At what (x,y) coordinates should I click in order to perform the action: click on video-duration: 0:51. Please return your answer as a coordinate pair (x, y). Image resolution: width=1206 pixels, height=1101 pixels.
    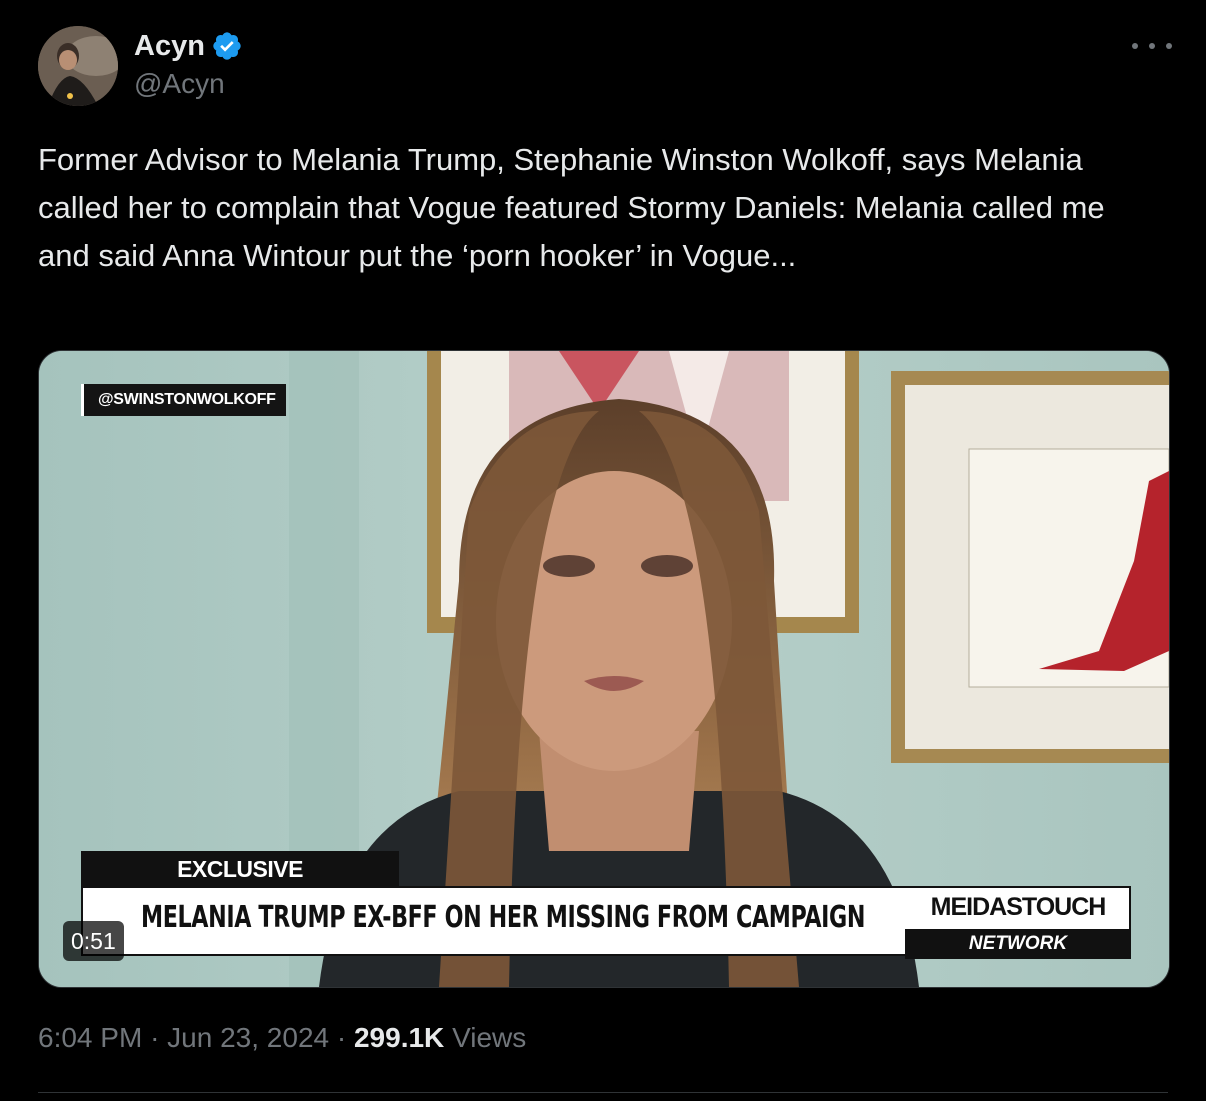
    Looking at the image, I should click on (93, 941).